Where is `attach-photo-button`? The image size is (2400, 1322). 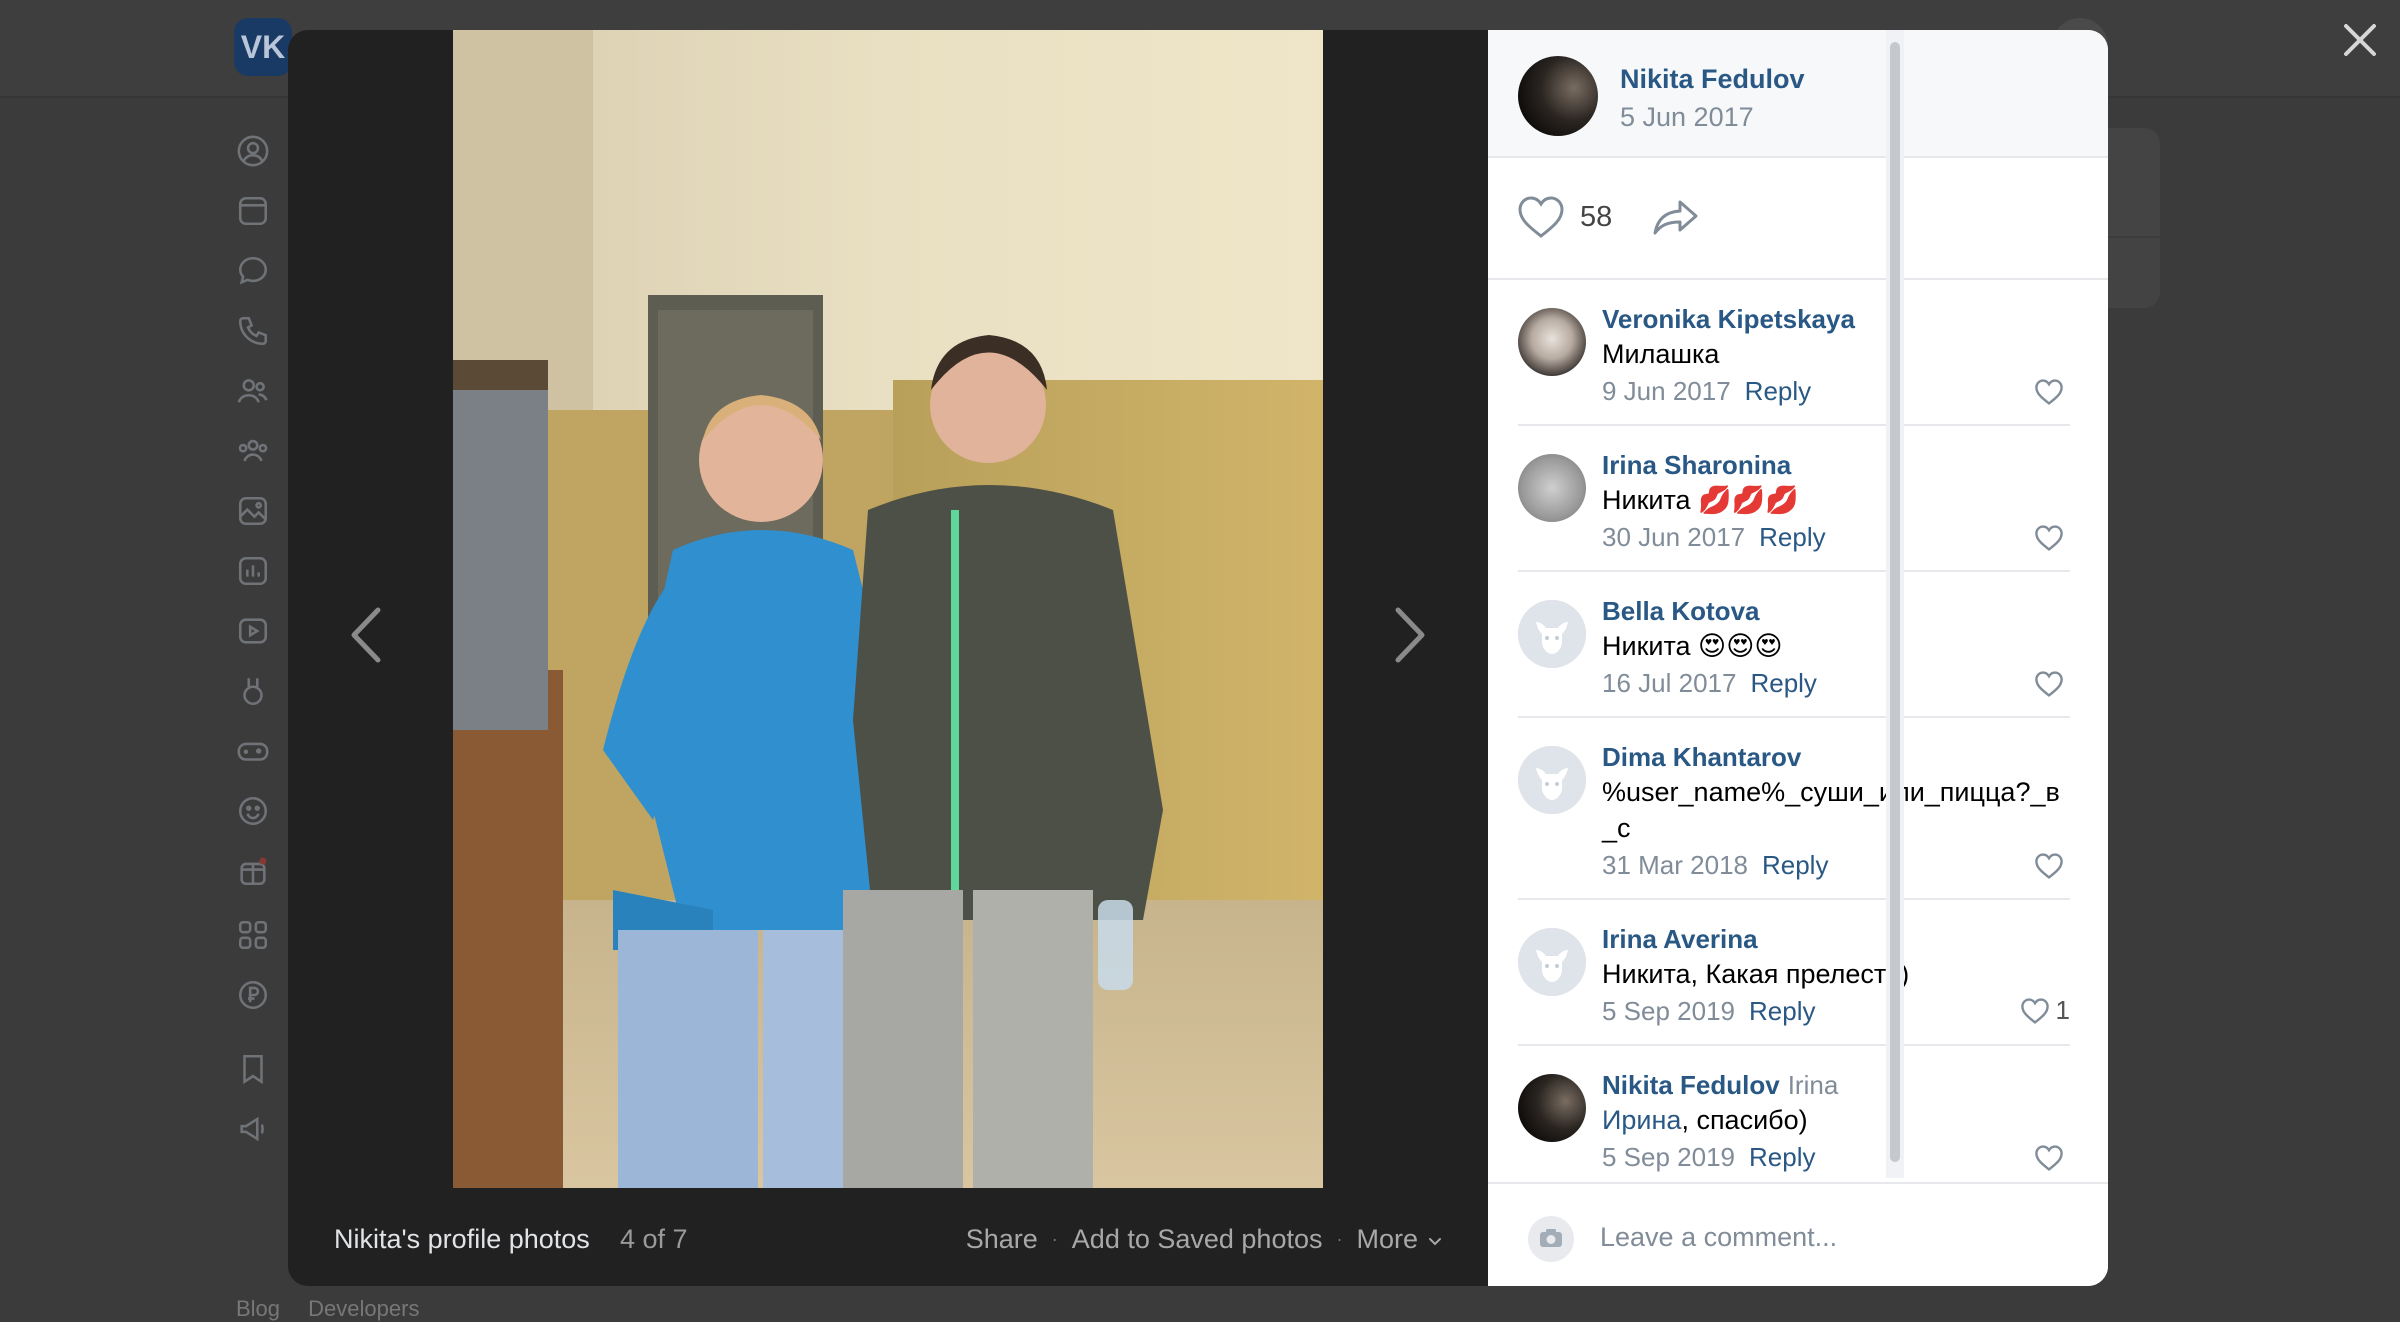
attach-photo-button is located at coordinates (1551, 1239).